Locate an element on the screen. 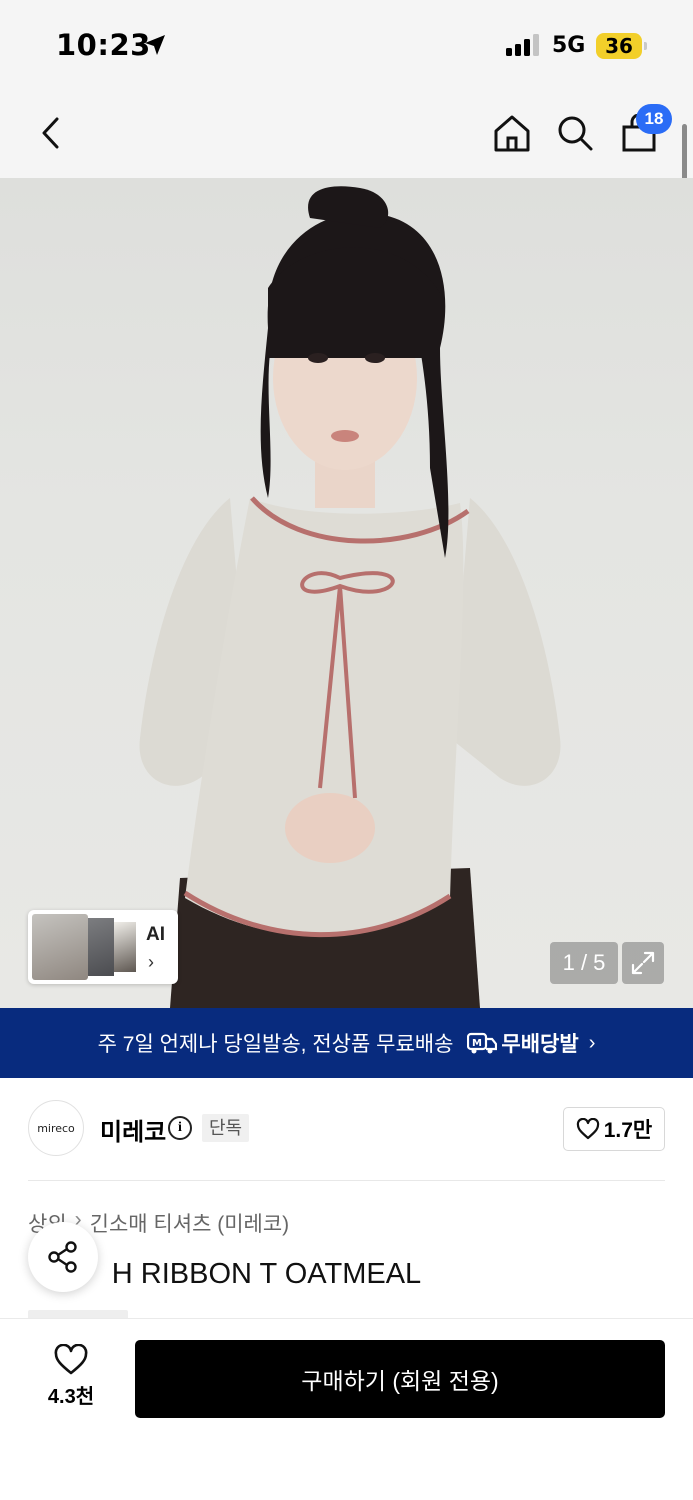  home-button is located at coordinates (512, 133).